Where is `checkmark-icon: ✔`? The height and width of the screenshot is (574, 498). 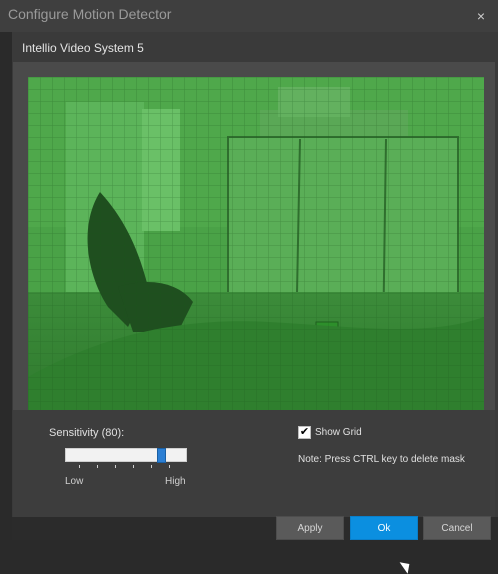 checkmark-icon: ✔ is located at coordinates (304, 432).